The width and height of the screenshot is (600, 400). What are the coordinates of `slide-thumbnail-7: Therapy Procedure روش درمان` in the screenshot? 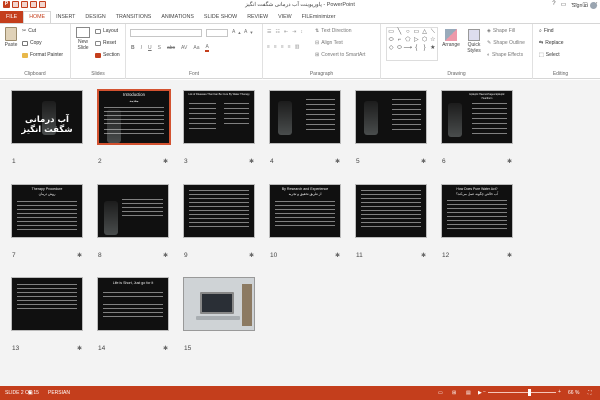 It's located at (47, 211).